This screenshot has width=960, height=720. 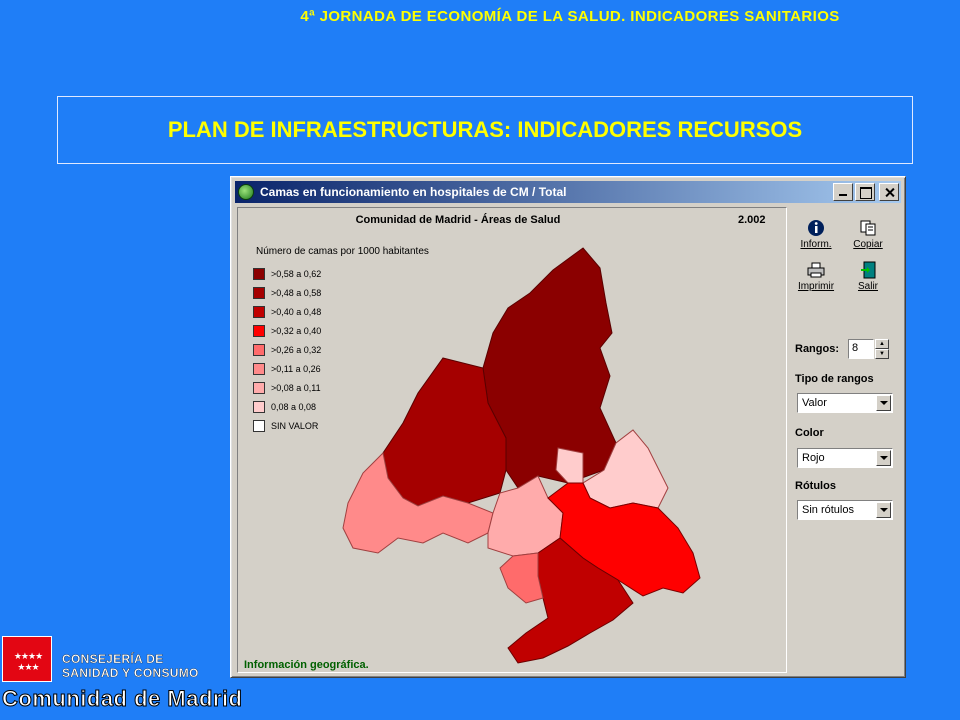 I want to click on rangos-label: Rangos:, so click(x=817, y=349).